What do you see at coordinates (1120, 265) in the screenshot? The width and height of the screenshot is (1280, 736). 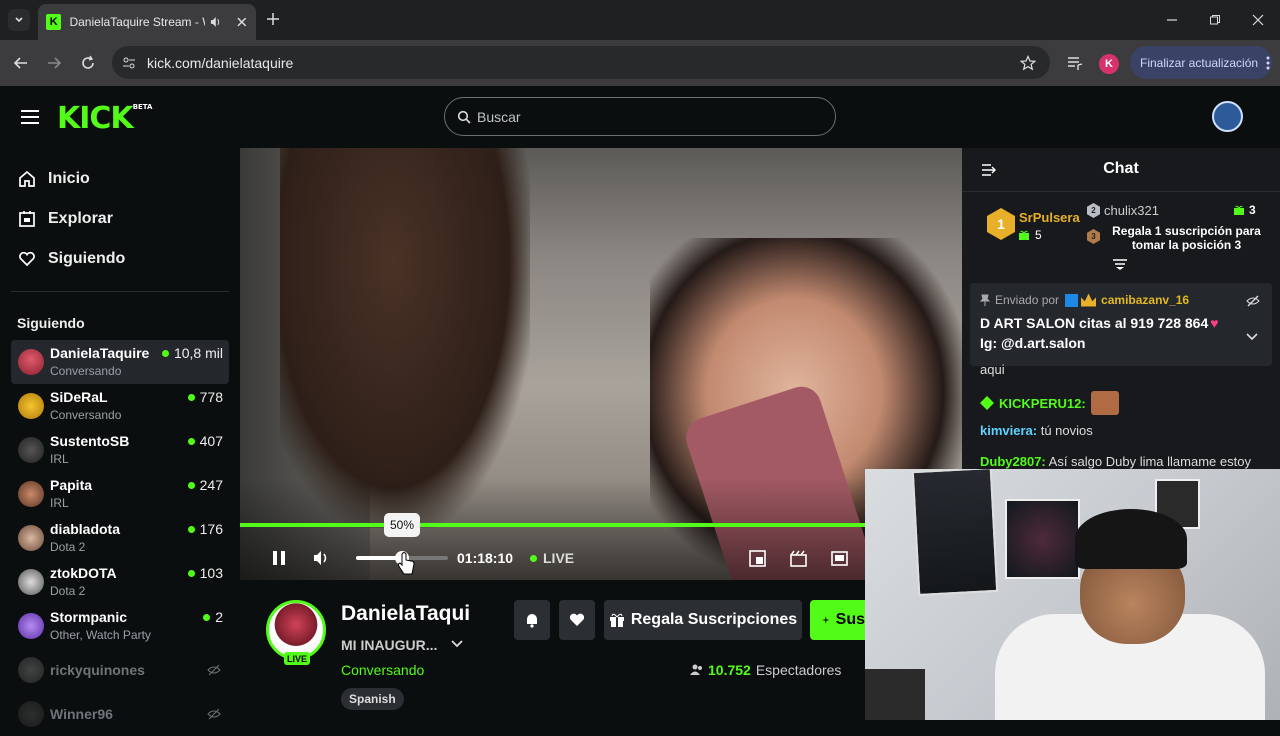 I see `expand-leaderboard-icon` at bounding box center [1120, 265].